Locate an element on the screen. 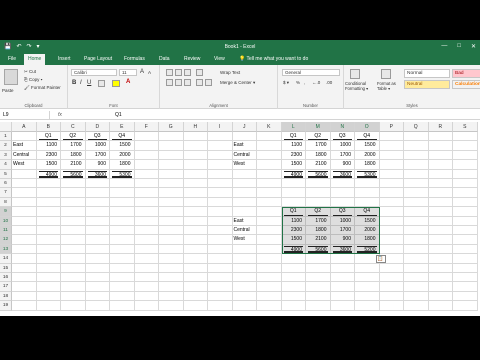 This screenshot has height=360, width=480. table2-cell: 2100 is located at coordinates (318, 164).